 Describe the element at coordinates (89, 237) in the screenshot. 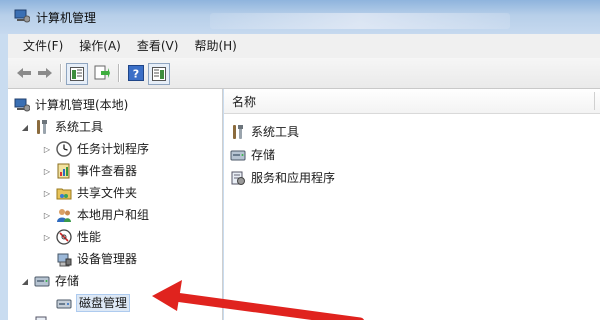

I see `tree-item-label: 性能` at that location.